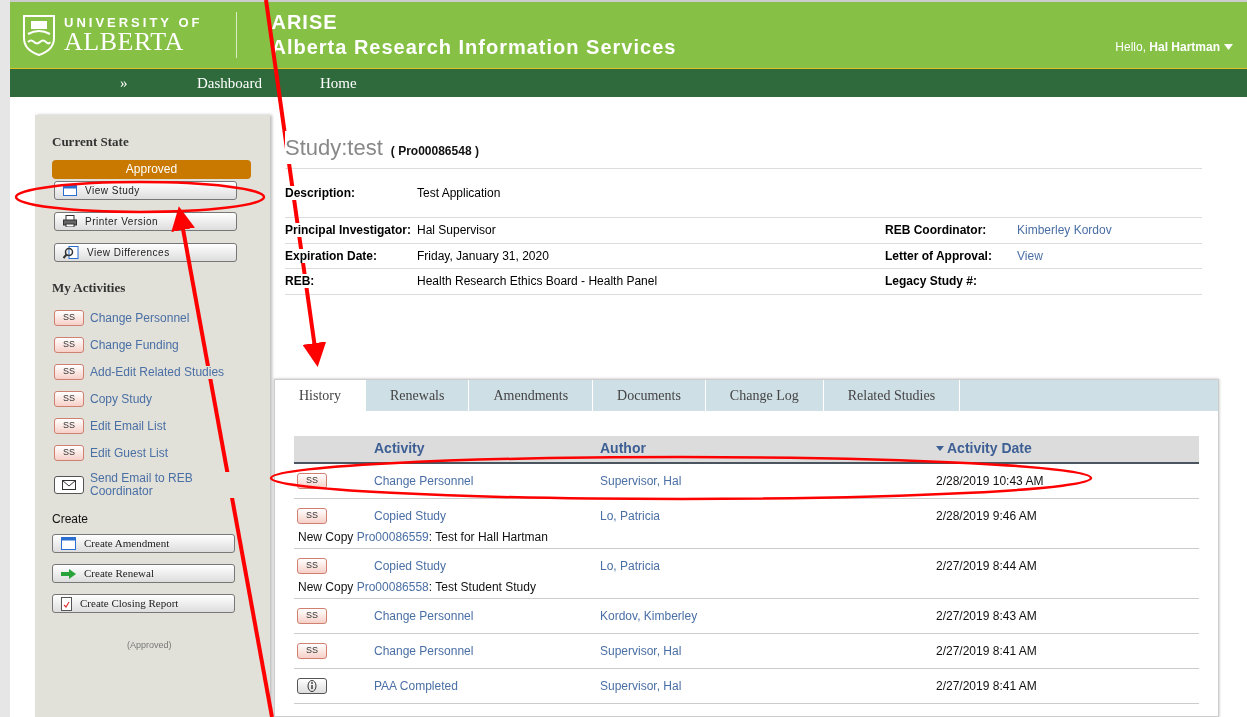 This screenshot has height=717, width=1247. Describe the element at coordinates (474, 47) in the screenshot. I see `app-subtitle: Alberta Research Information Services` at that location.